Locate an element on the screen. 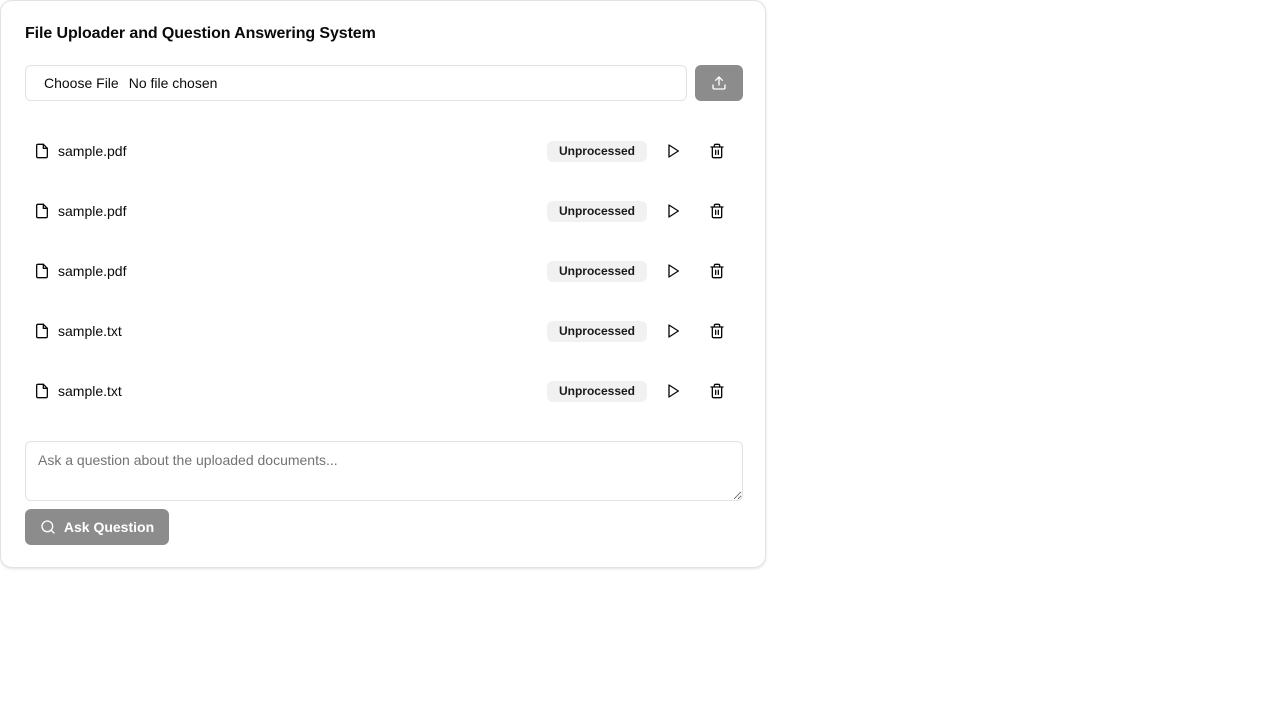 The image size is (1280, 720). ask-question-label: Ask Question is located at coordinates (109, 527).